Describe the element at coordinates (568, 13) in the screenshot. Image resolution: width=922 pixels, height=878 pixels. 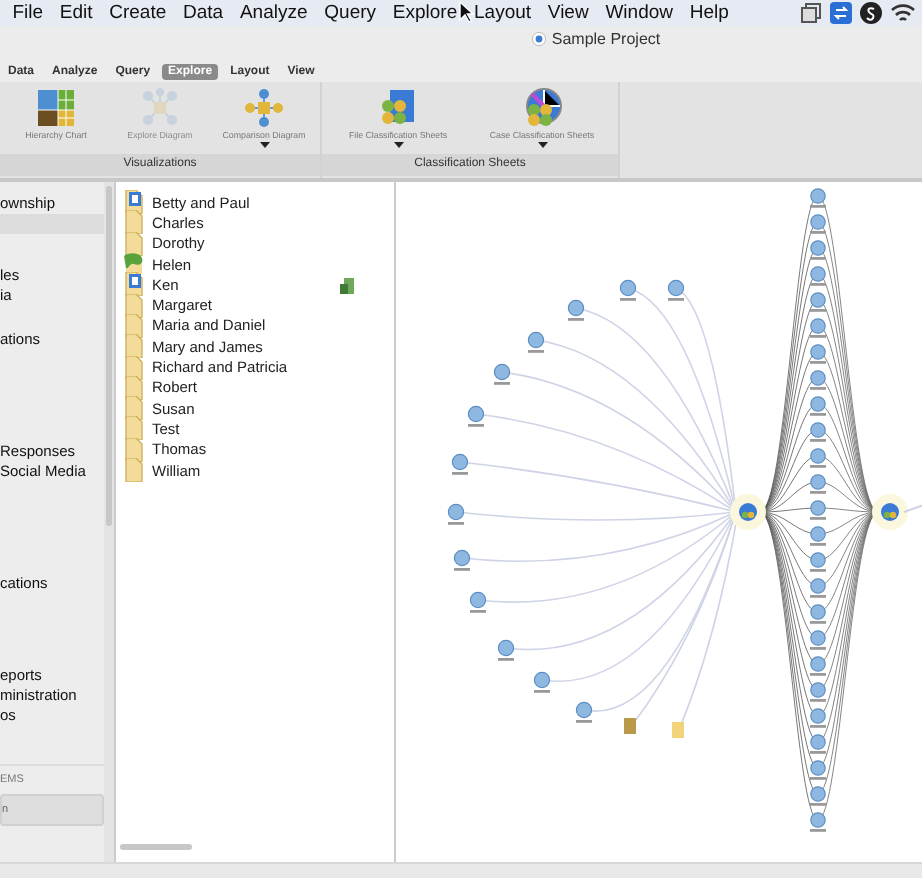
I see `menu-item: View` at that location.